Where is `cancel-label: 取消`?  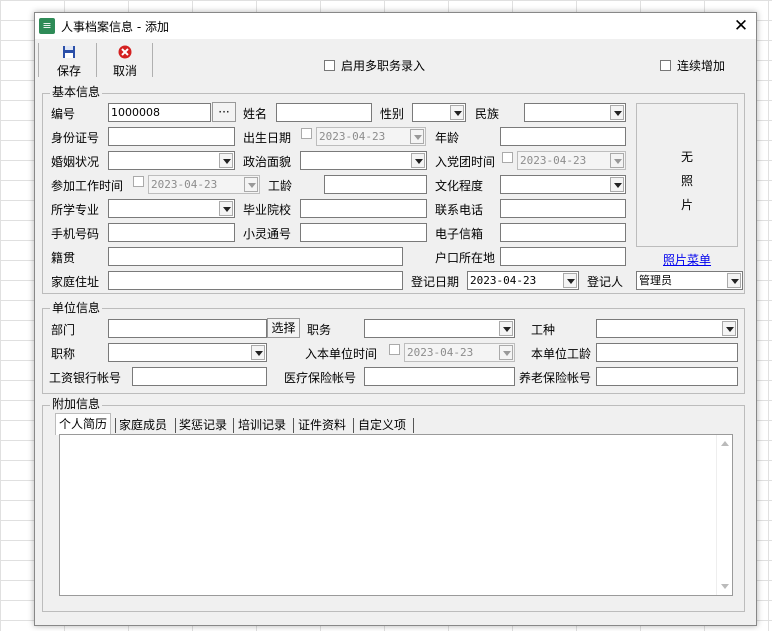
cancel-label: 取消 is located at coordinates (124, 71).